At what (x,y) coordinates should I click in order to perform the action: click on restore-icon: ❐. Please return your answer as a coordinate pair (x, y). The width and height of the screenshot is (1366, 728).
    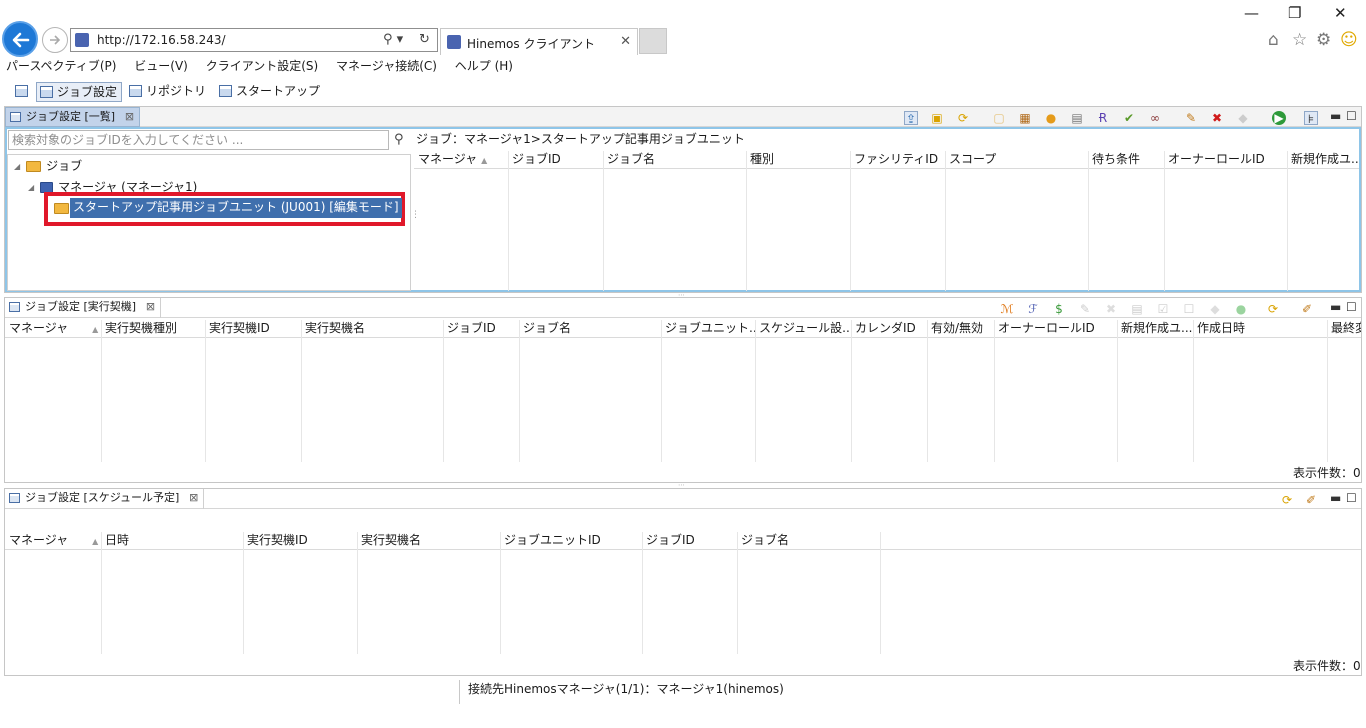
    Looking at the image, I should click on (1294, 13).